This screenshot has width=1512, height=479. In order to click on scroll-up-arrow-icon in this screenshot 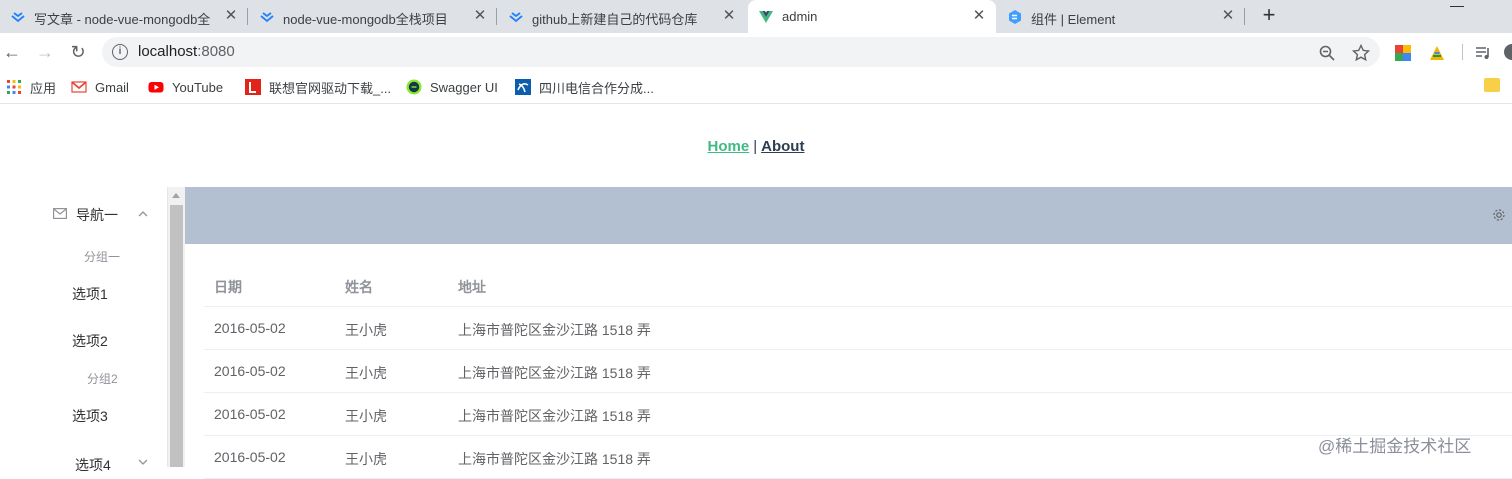, I will do `click(176, 195)`.